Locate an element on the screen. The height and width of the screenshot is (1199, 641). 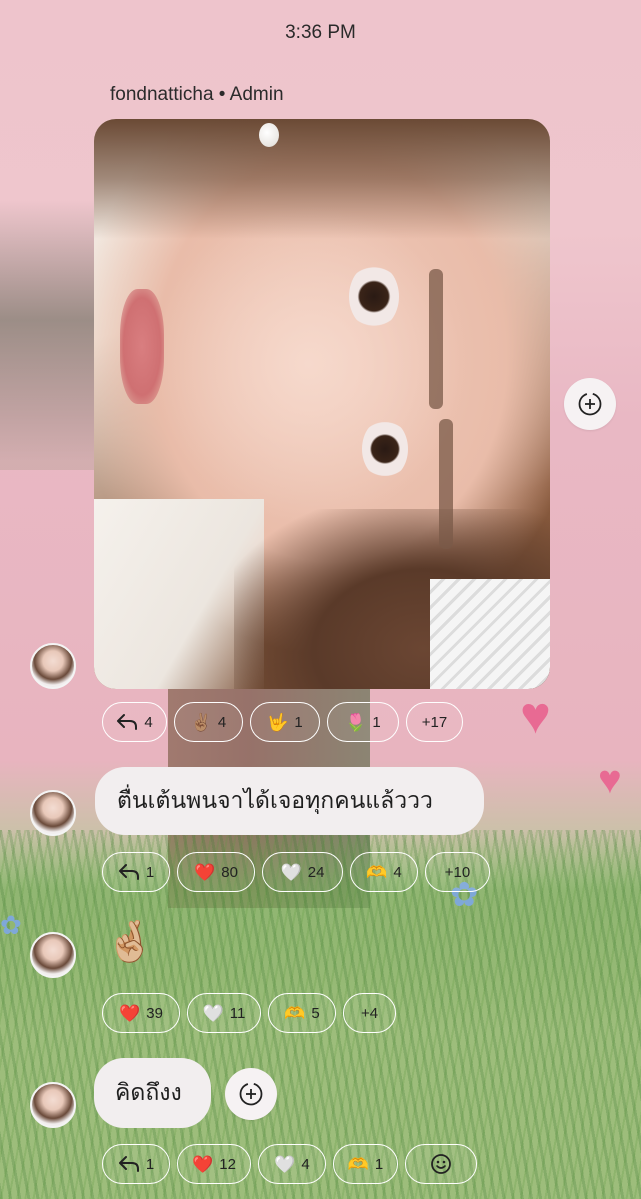
reaction-pill-white-heart: 🤍 4 is located at coordinates (292, 1164).